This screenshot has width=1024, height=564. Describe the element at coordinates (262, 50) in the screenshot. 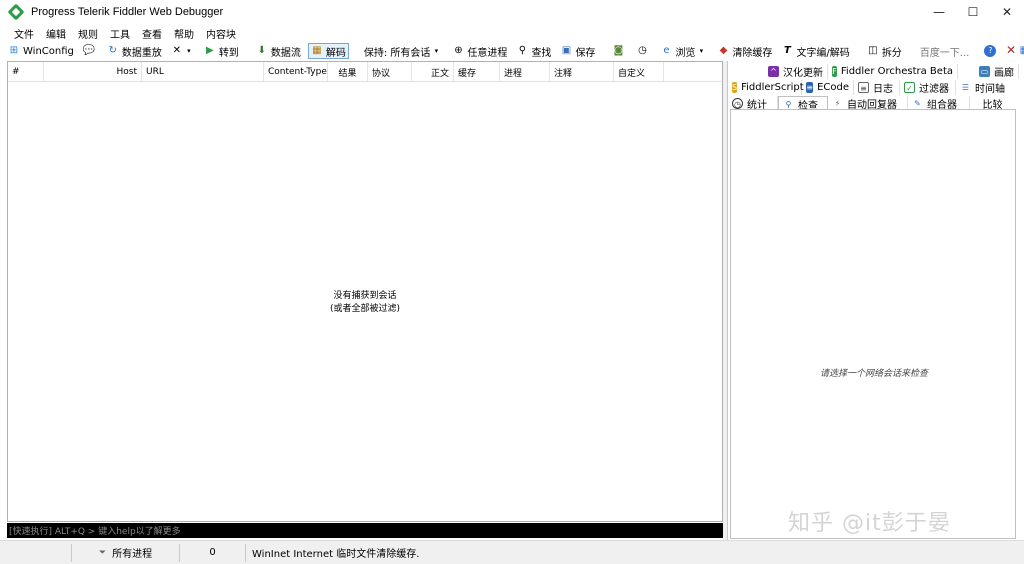

I see `stream-arrow-icon: ⬇` at that location.